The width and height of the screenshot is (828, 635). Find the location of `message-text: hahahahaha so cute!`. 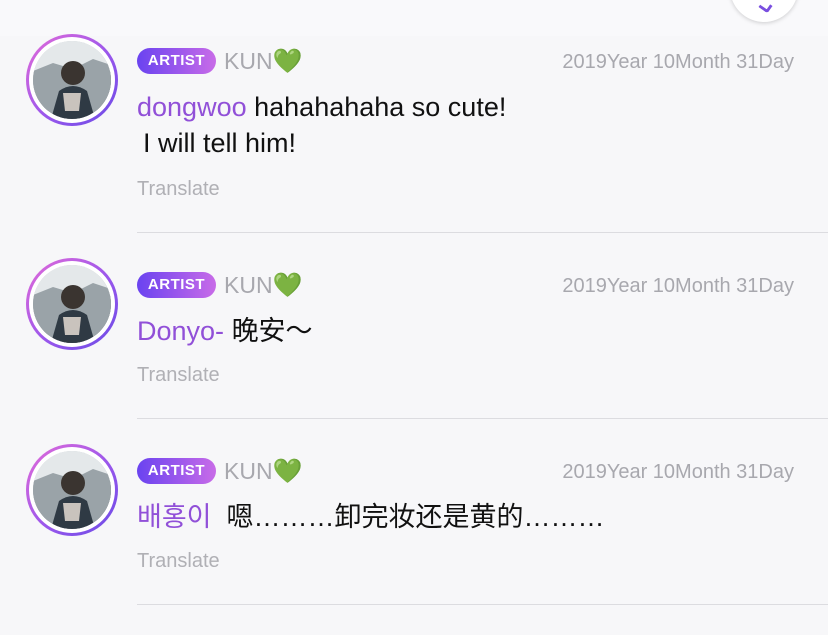

message-text: hahahahaha so cute! is located at coordinates (380, 107).